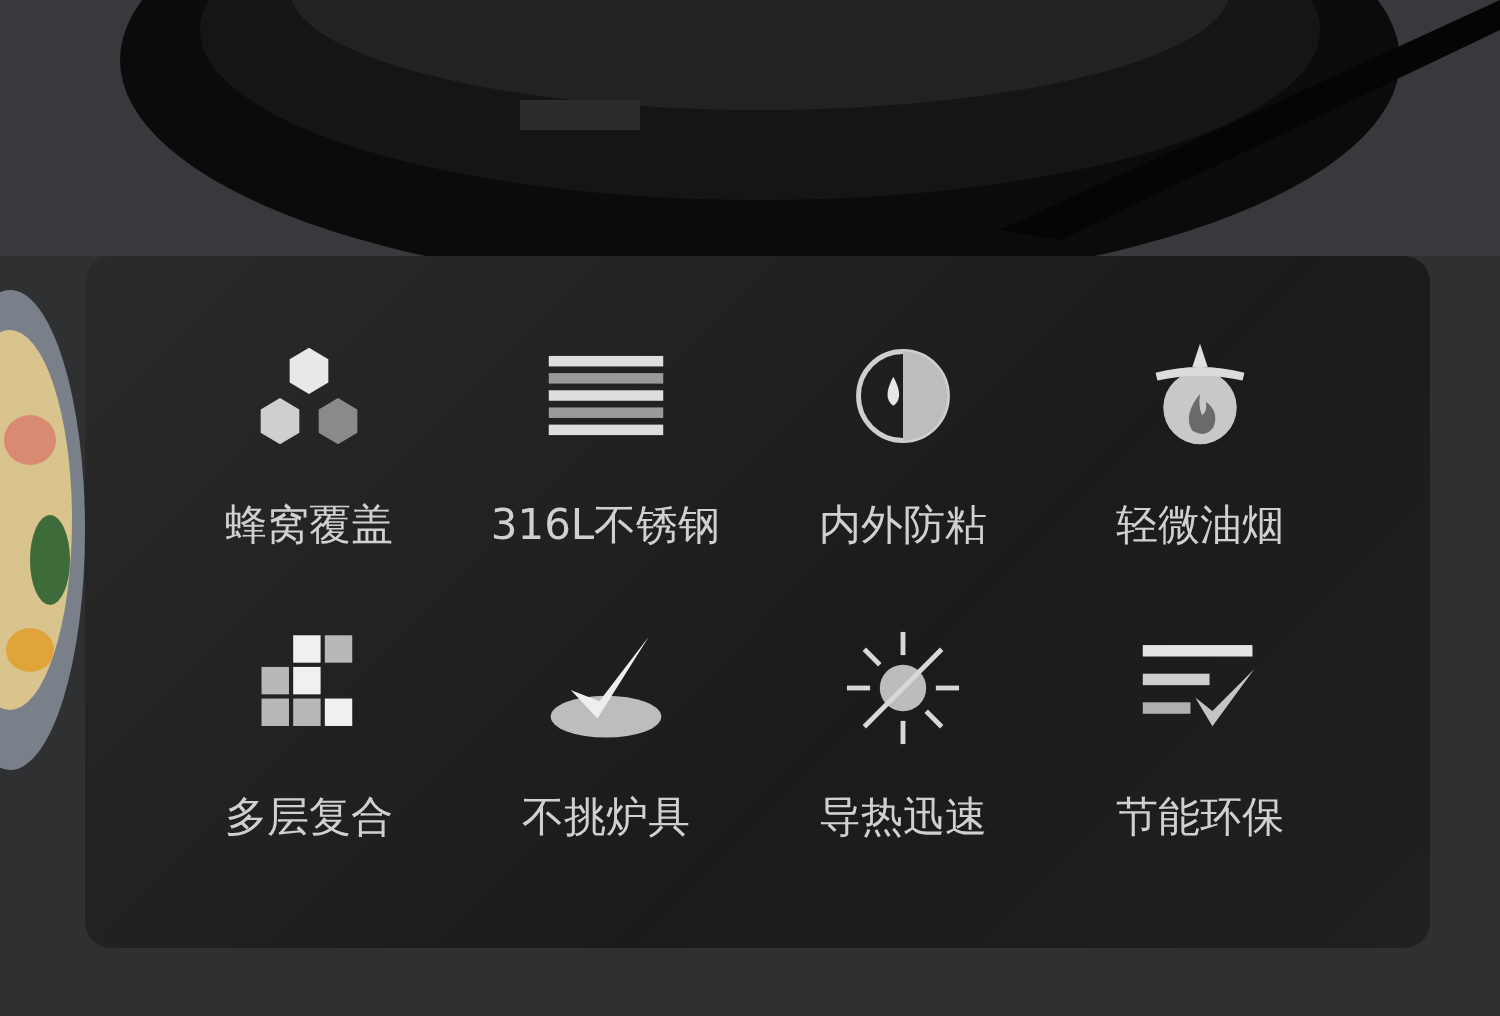  I want to click on feature-label: 内外防粘, so click(902, 525).